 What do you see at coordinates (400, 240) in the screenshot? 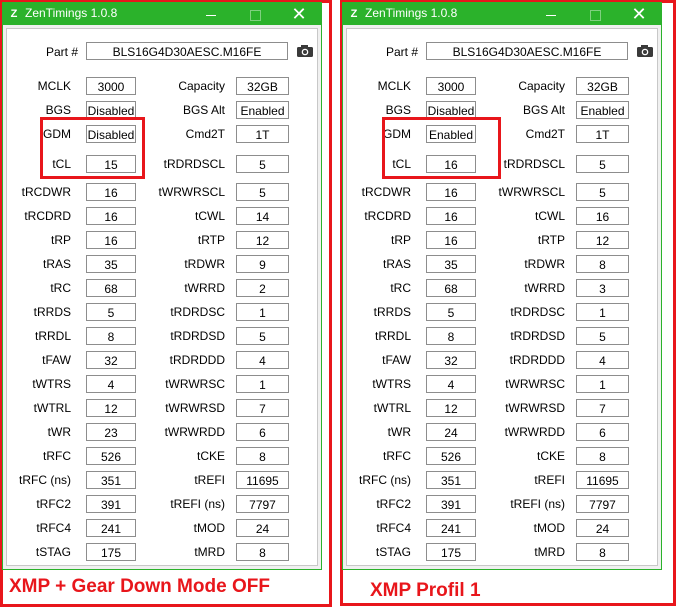
I see `label-trp: tRP` at bounding box center [400, 240].